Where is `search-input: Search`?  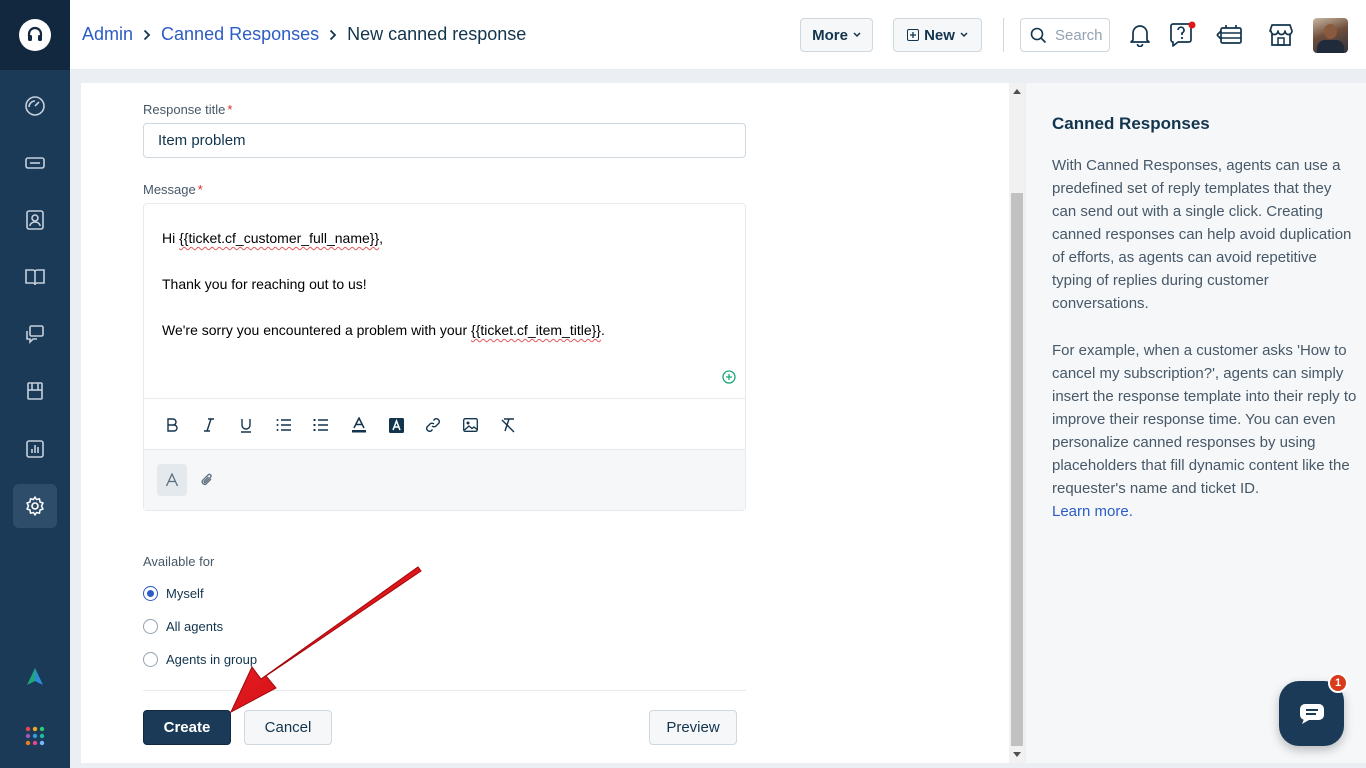 search-input: Search is located at coordinates (1065, 35).